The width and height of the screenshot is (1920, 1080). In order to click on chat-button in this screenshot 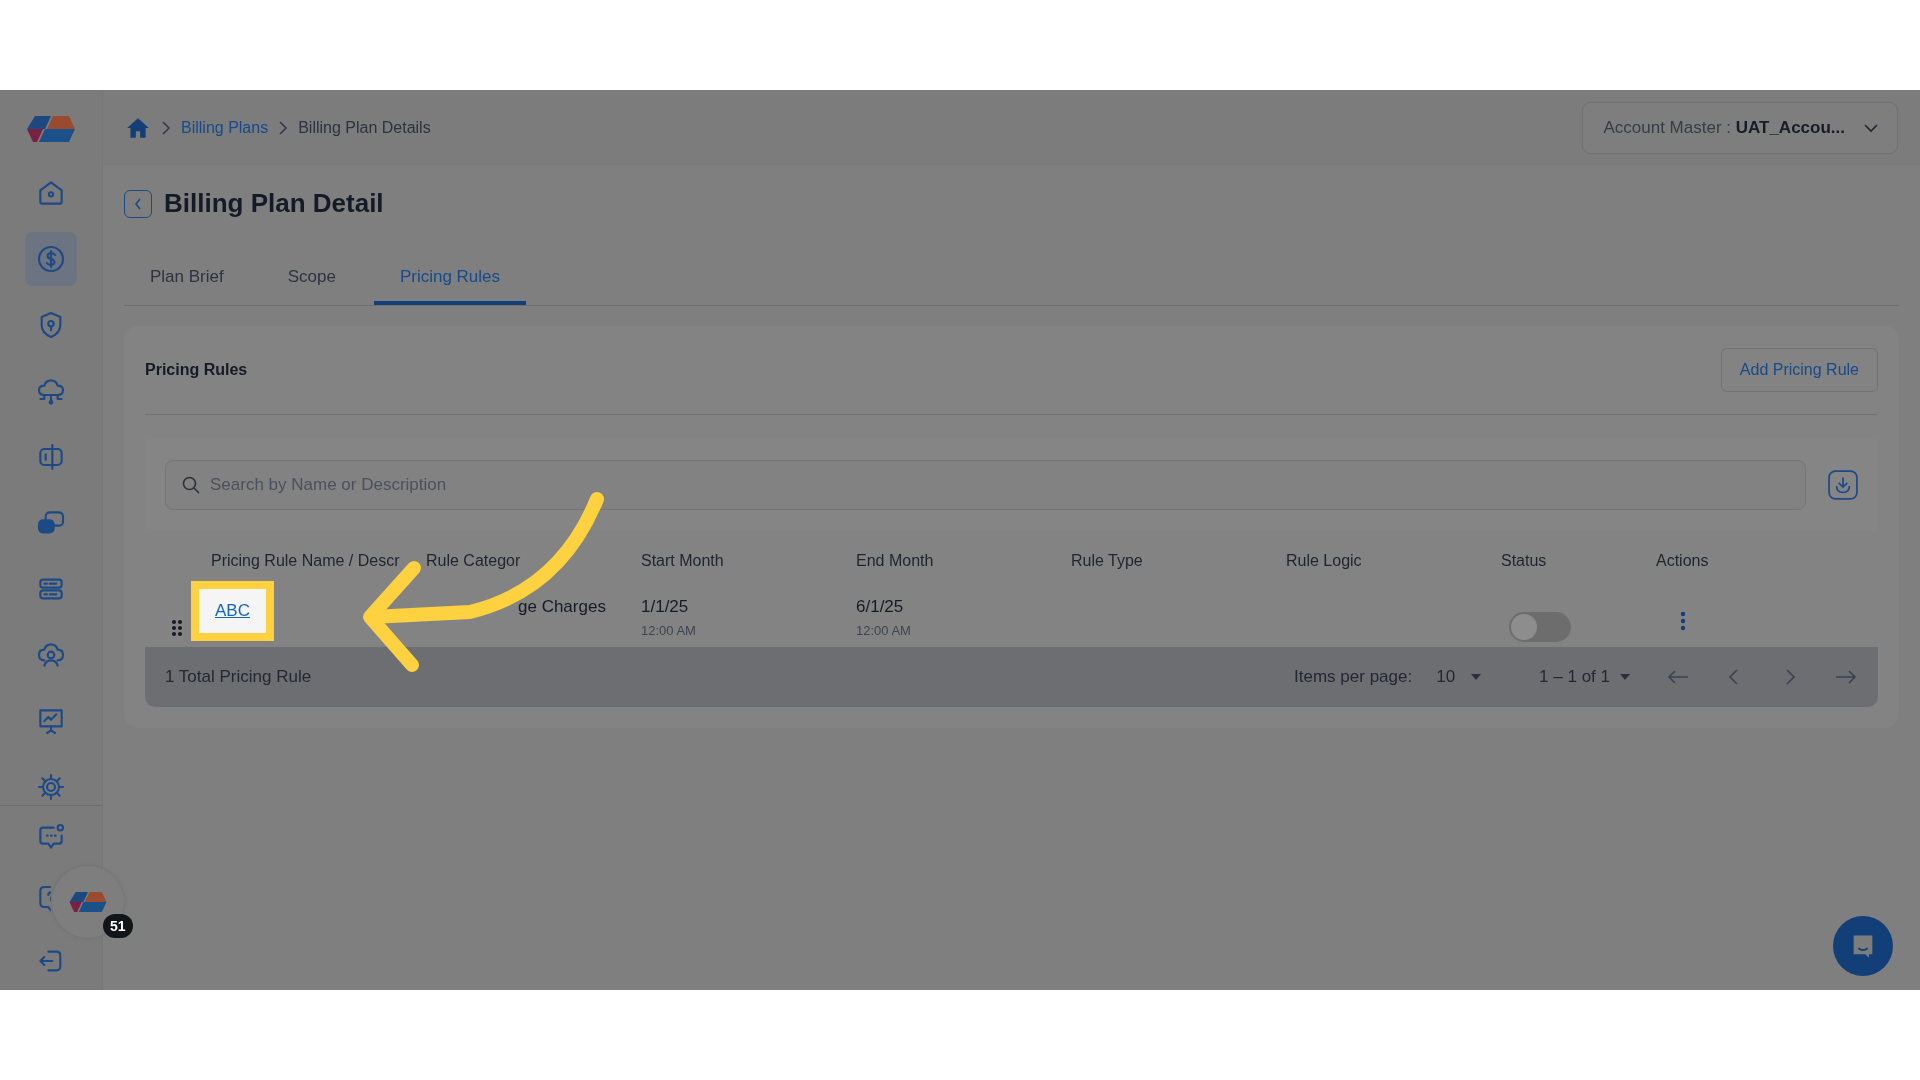, I will do `click(1863, 946)`.